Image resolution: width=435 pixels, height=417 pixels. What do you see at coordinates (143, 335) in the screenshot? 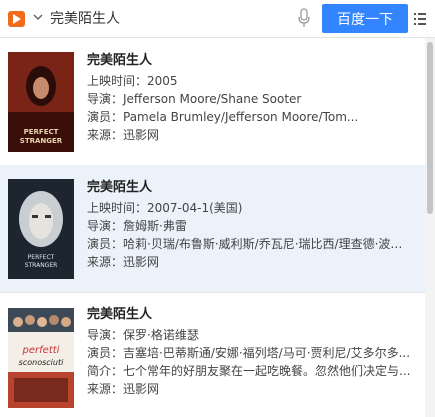
I see `director: 导演：保罗·格诺维瑟` at bounding box center [143, 335].